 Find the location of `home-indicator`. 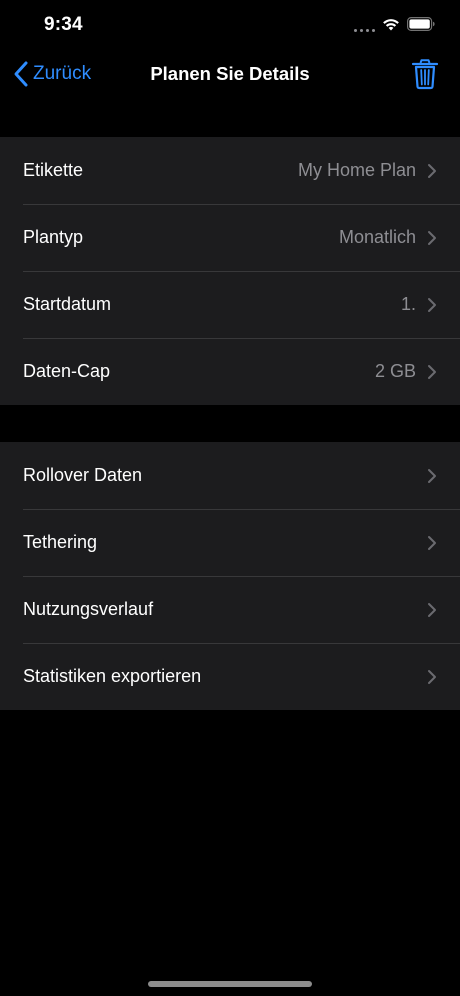

home-indicator is located at coordinates (230, 984).